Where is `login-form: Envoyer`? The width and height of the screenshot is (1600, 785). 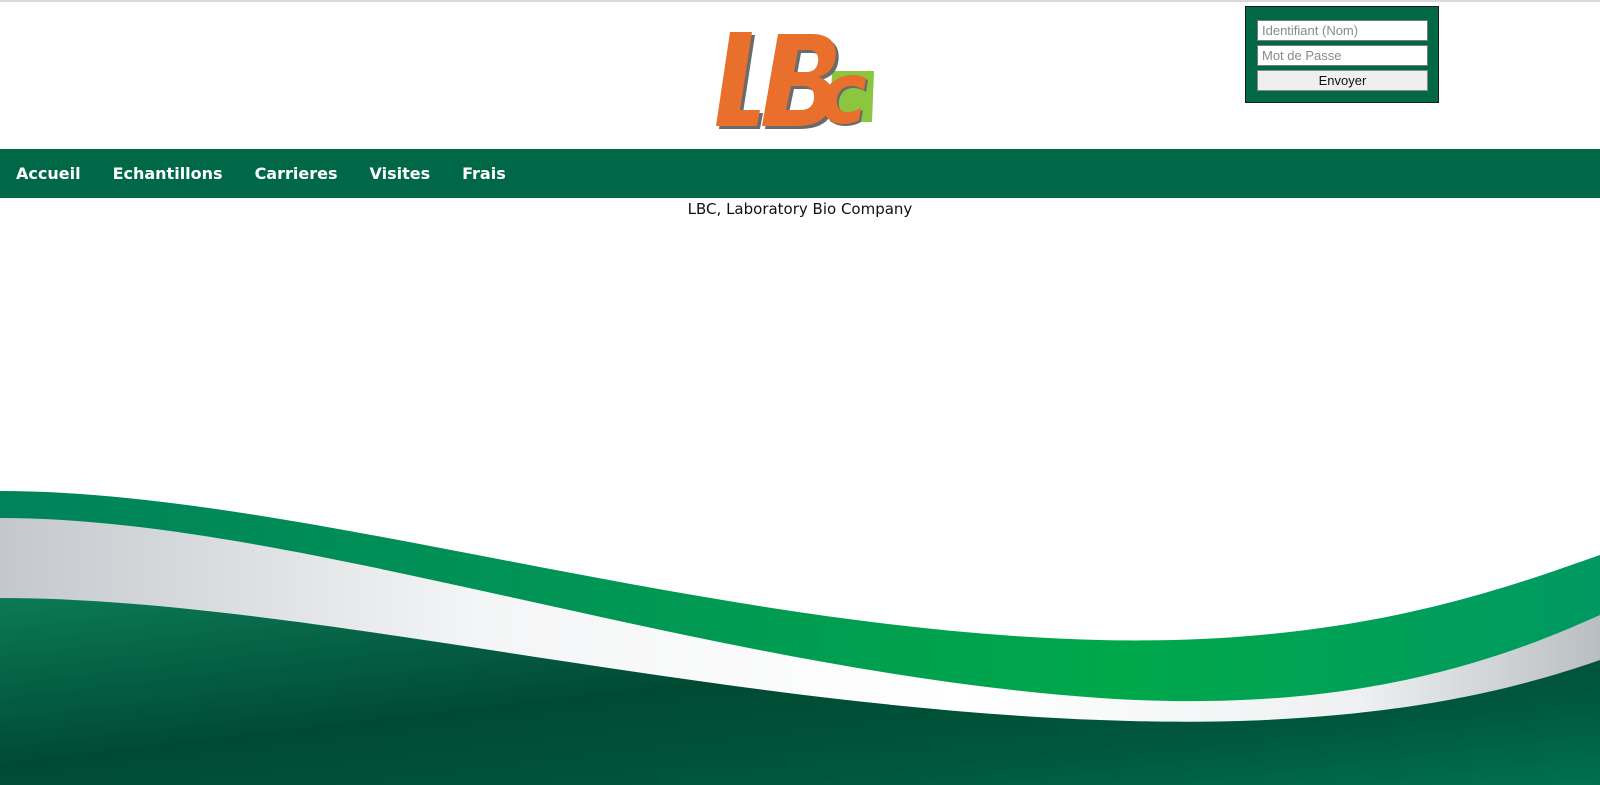
login-form: Envoyer is located at coordinates (1342, 54).